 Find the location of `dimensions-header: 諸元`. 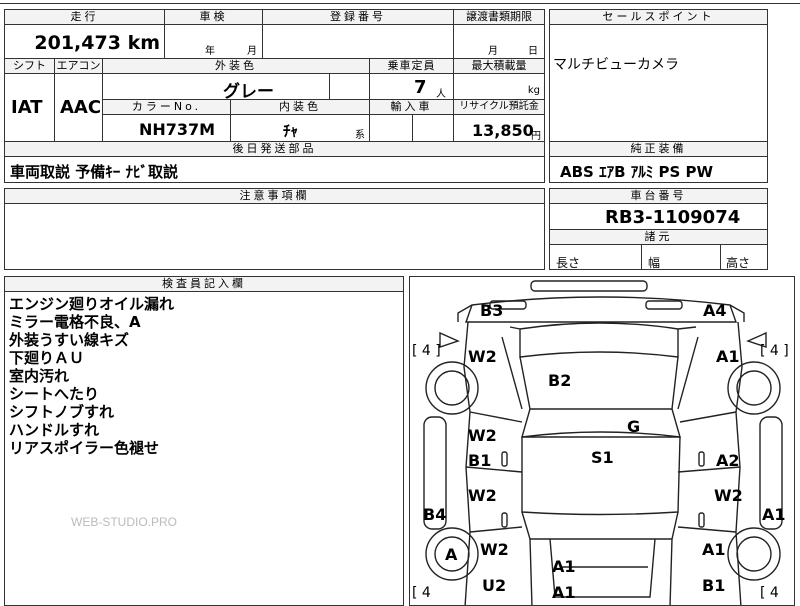

dimensions-header: 諸元 is located at coordinates (658, 237).